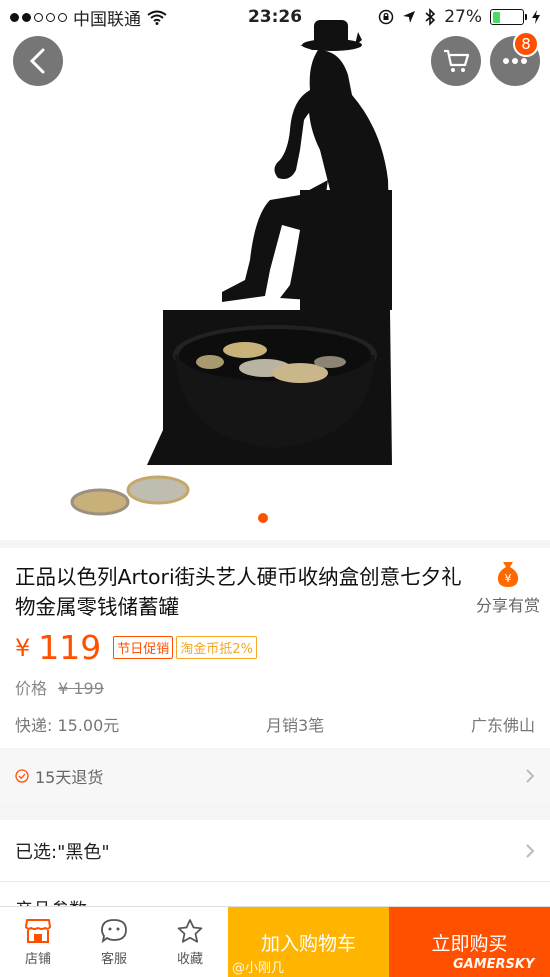  I want to click on location-icon, so click(409, 17).